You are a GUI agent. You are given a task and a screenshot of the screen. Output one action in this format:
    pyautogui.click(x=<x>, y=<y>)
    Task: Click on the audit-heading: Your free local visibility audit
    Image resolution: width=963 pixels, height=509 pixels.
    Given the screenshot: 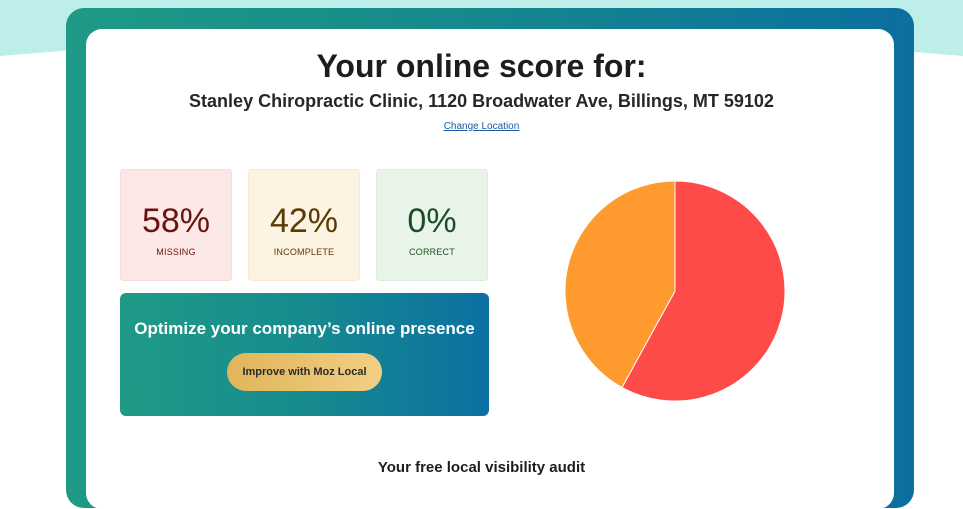 What is the action you would take?
    pyautogui.click(x=481, y=467)
    